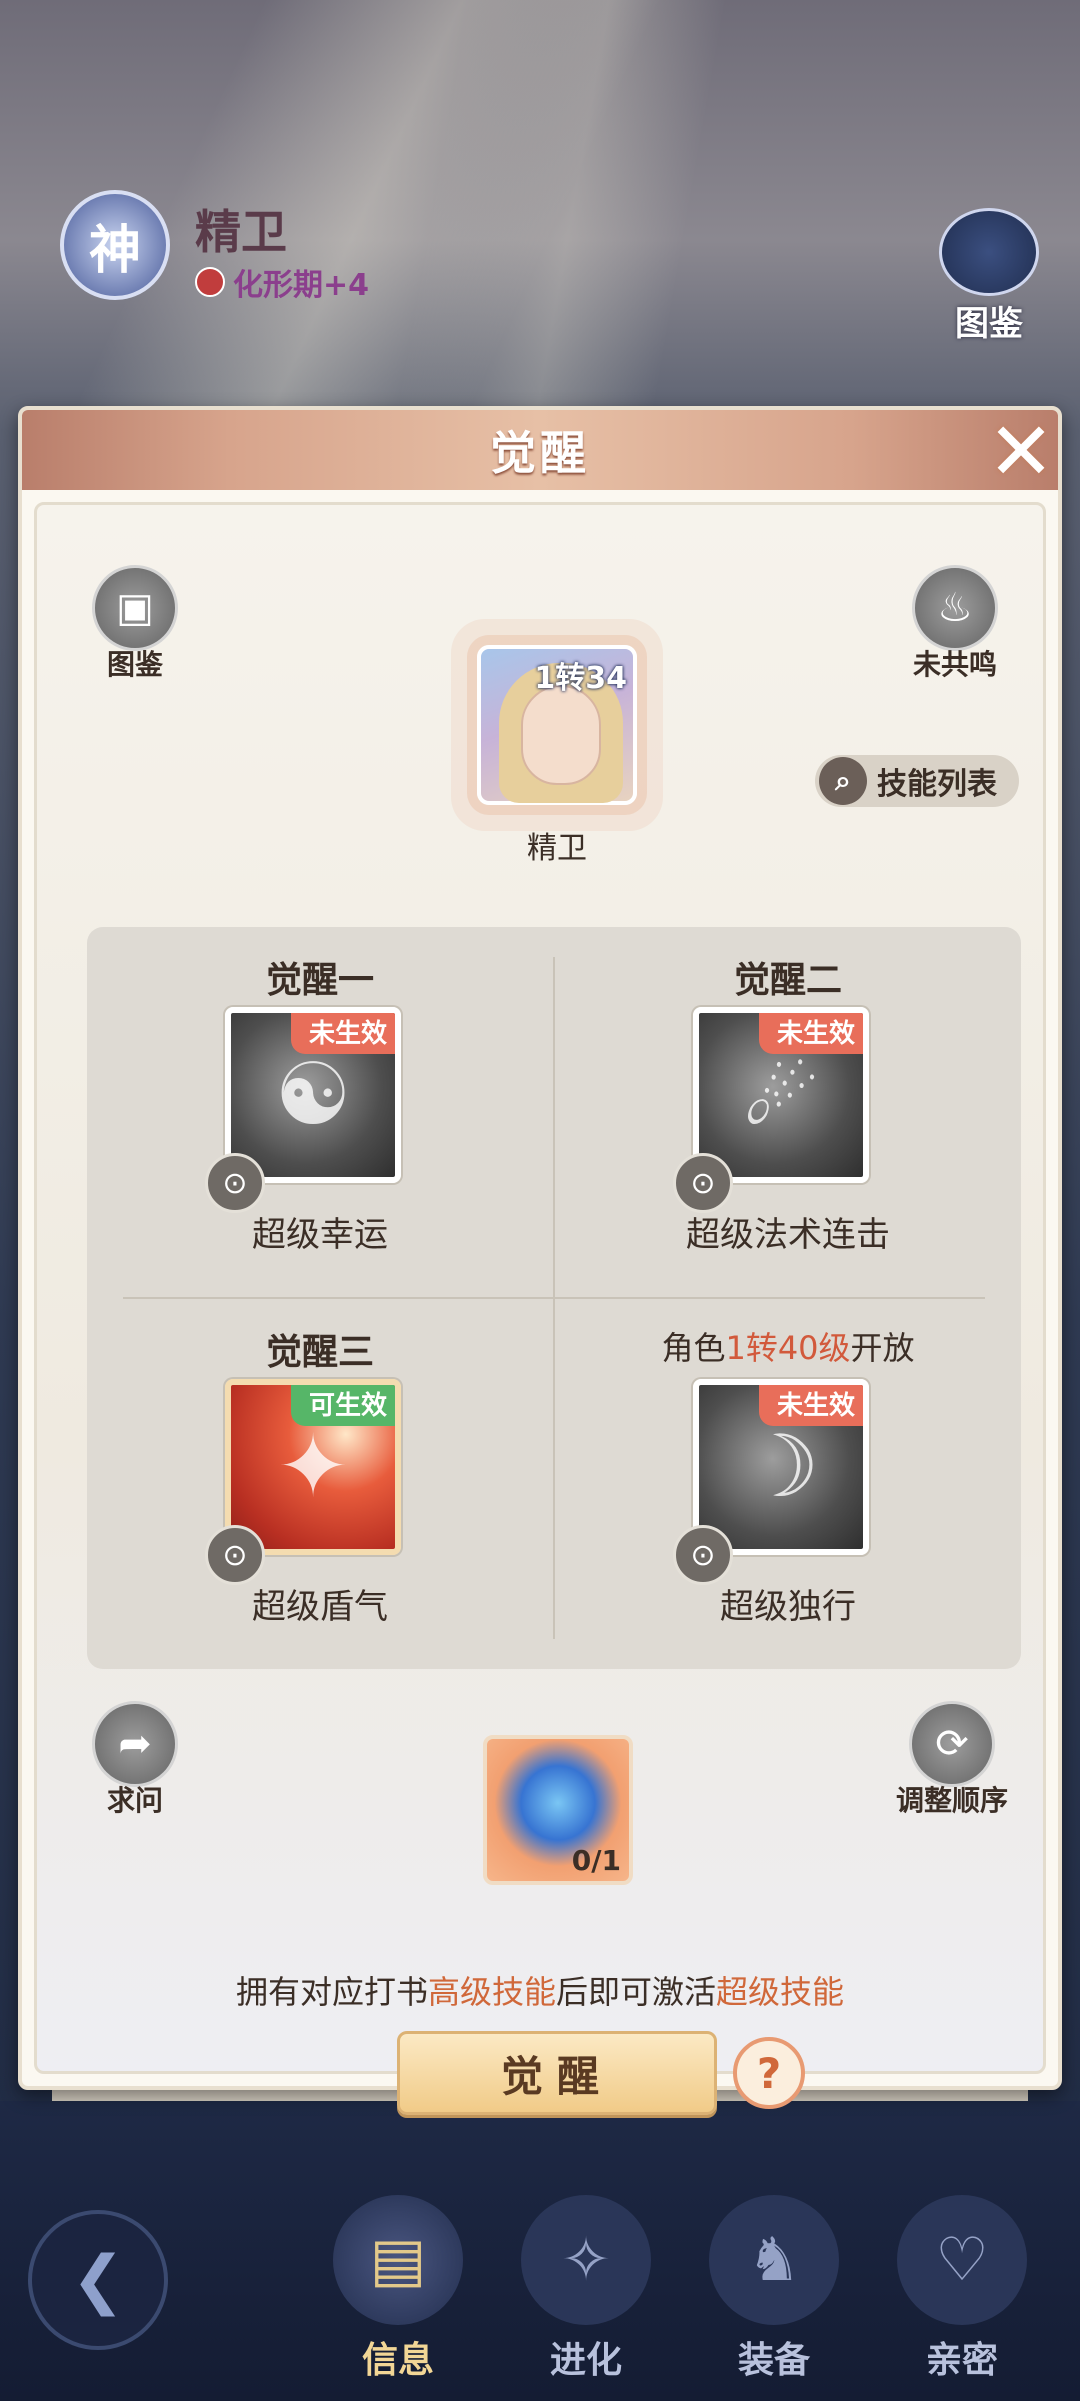  What do you see at coordinates (774, 2260) in the screenshot?
I see `equipment-icon: ♞` at bounding box center [774, 2260].